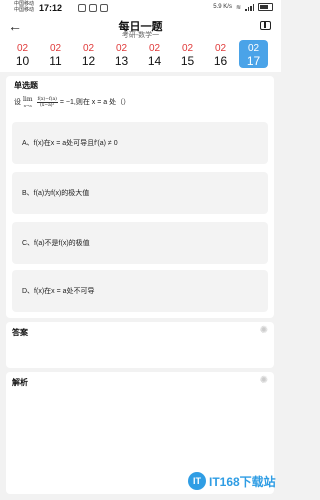 Image resolution: width=320 pixels, height=500 pixels. Describe the element at coordinates (51, 8) in the screenshot. I see `status-time: 17:12` at that location.